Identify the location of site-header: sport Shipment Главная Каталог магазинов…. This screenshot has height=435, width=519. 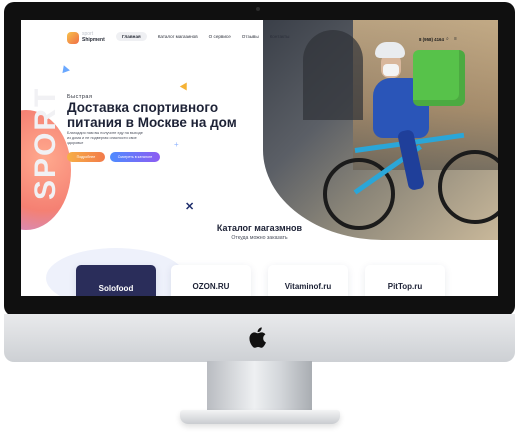
(259, 40).